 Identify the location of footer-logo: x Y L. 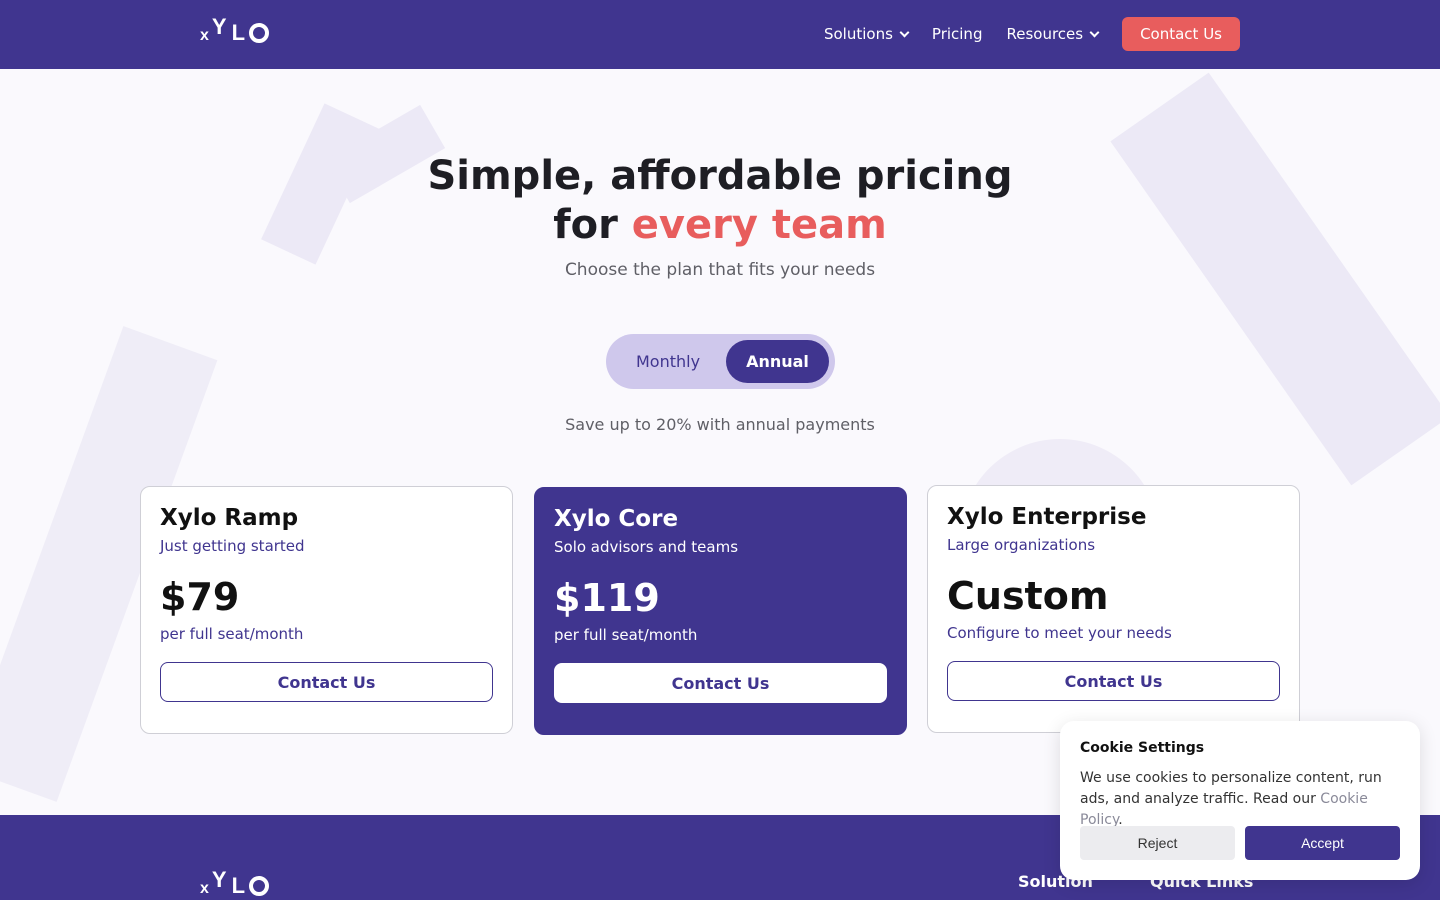
(235, 883).